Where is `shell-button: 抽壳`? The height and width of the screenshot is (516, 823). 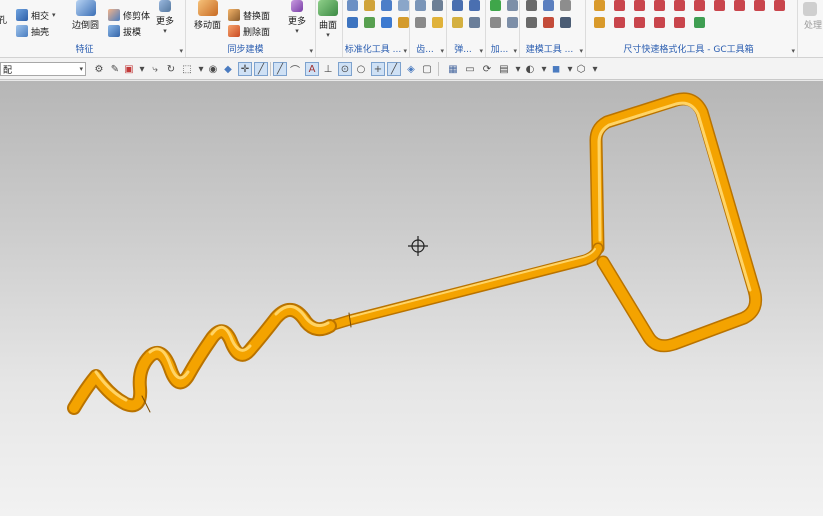 shell-button: 抽壳 is located at coordinates (32, 31).